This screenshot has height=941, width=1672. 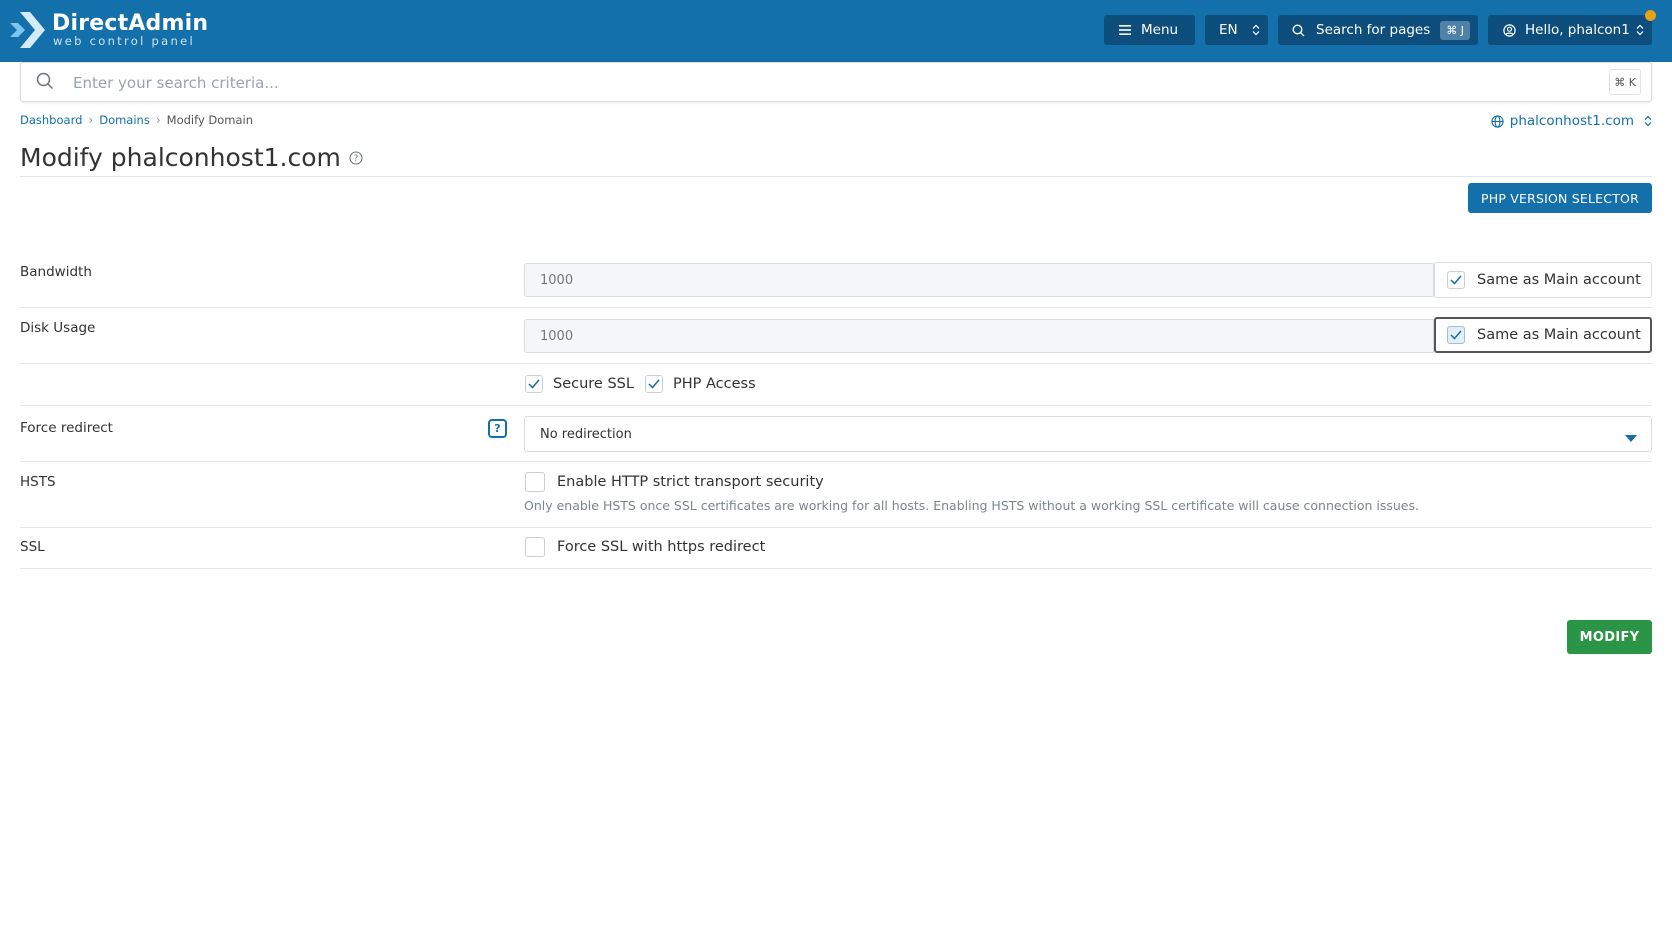 What do you see at coordinates (51, 120) in the screenshot?
I see `breadcrumb-dashboard: Dashboard` at bounding box center [51, 120].